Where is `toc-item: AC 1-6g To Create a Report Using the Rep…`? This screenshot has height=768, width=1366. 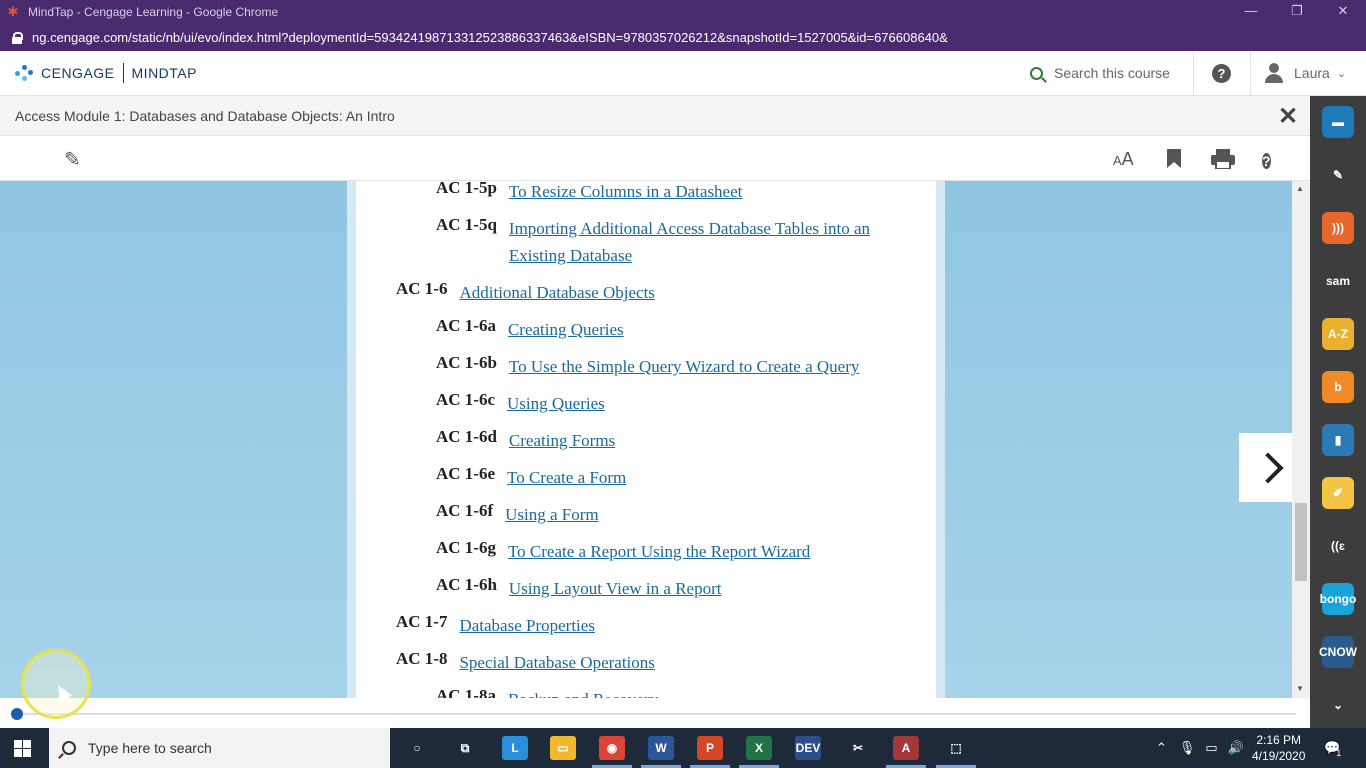
toc-item: AC 1-6g To Create a Report Using the Rep… is located at coordinates (681, 551).